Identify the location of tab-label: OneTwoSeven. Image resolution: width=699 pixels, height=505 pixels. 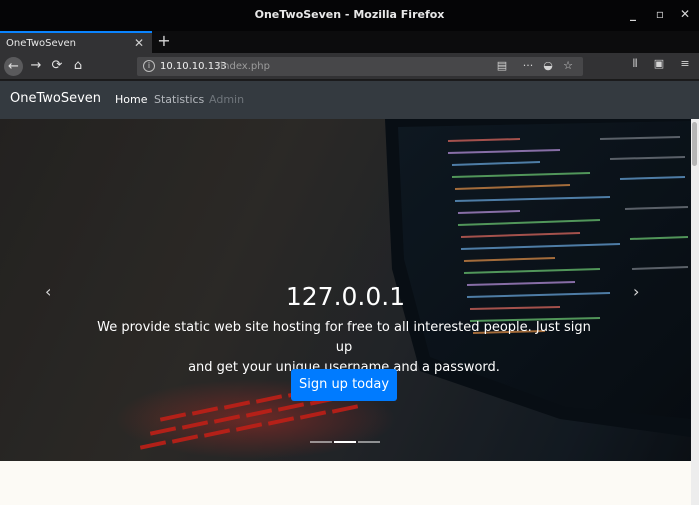
(41, 43).